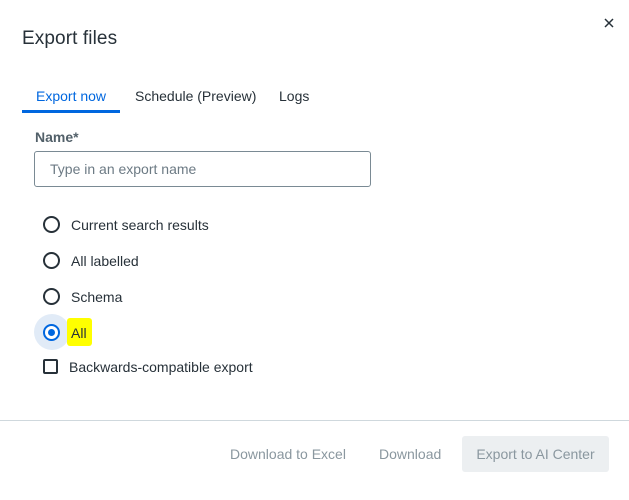 The image size is (629, 500). I want to click on download-button: Download, so click(410, 454).